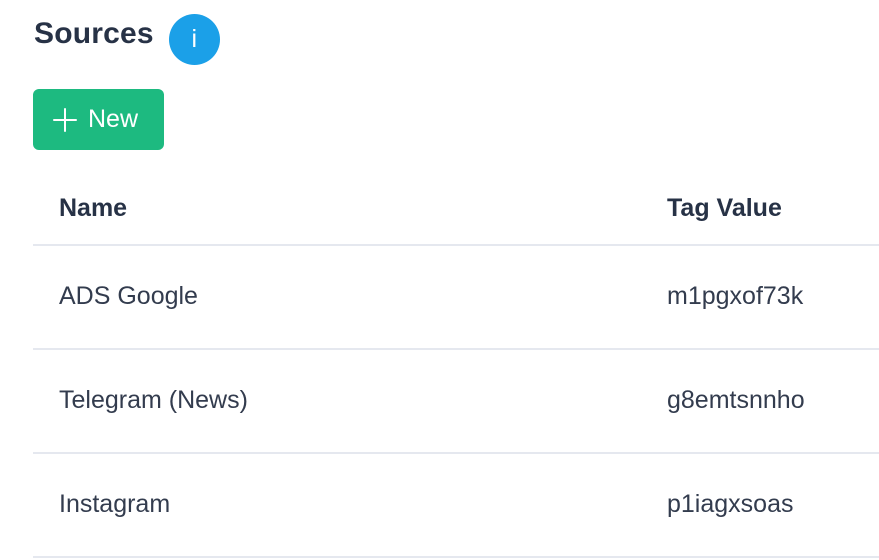 Image resolution: width=879 pixels, height=560 pixels. I want to click on page-header: Sources i, so click(127, 39).